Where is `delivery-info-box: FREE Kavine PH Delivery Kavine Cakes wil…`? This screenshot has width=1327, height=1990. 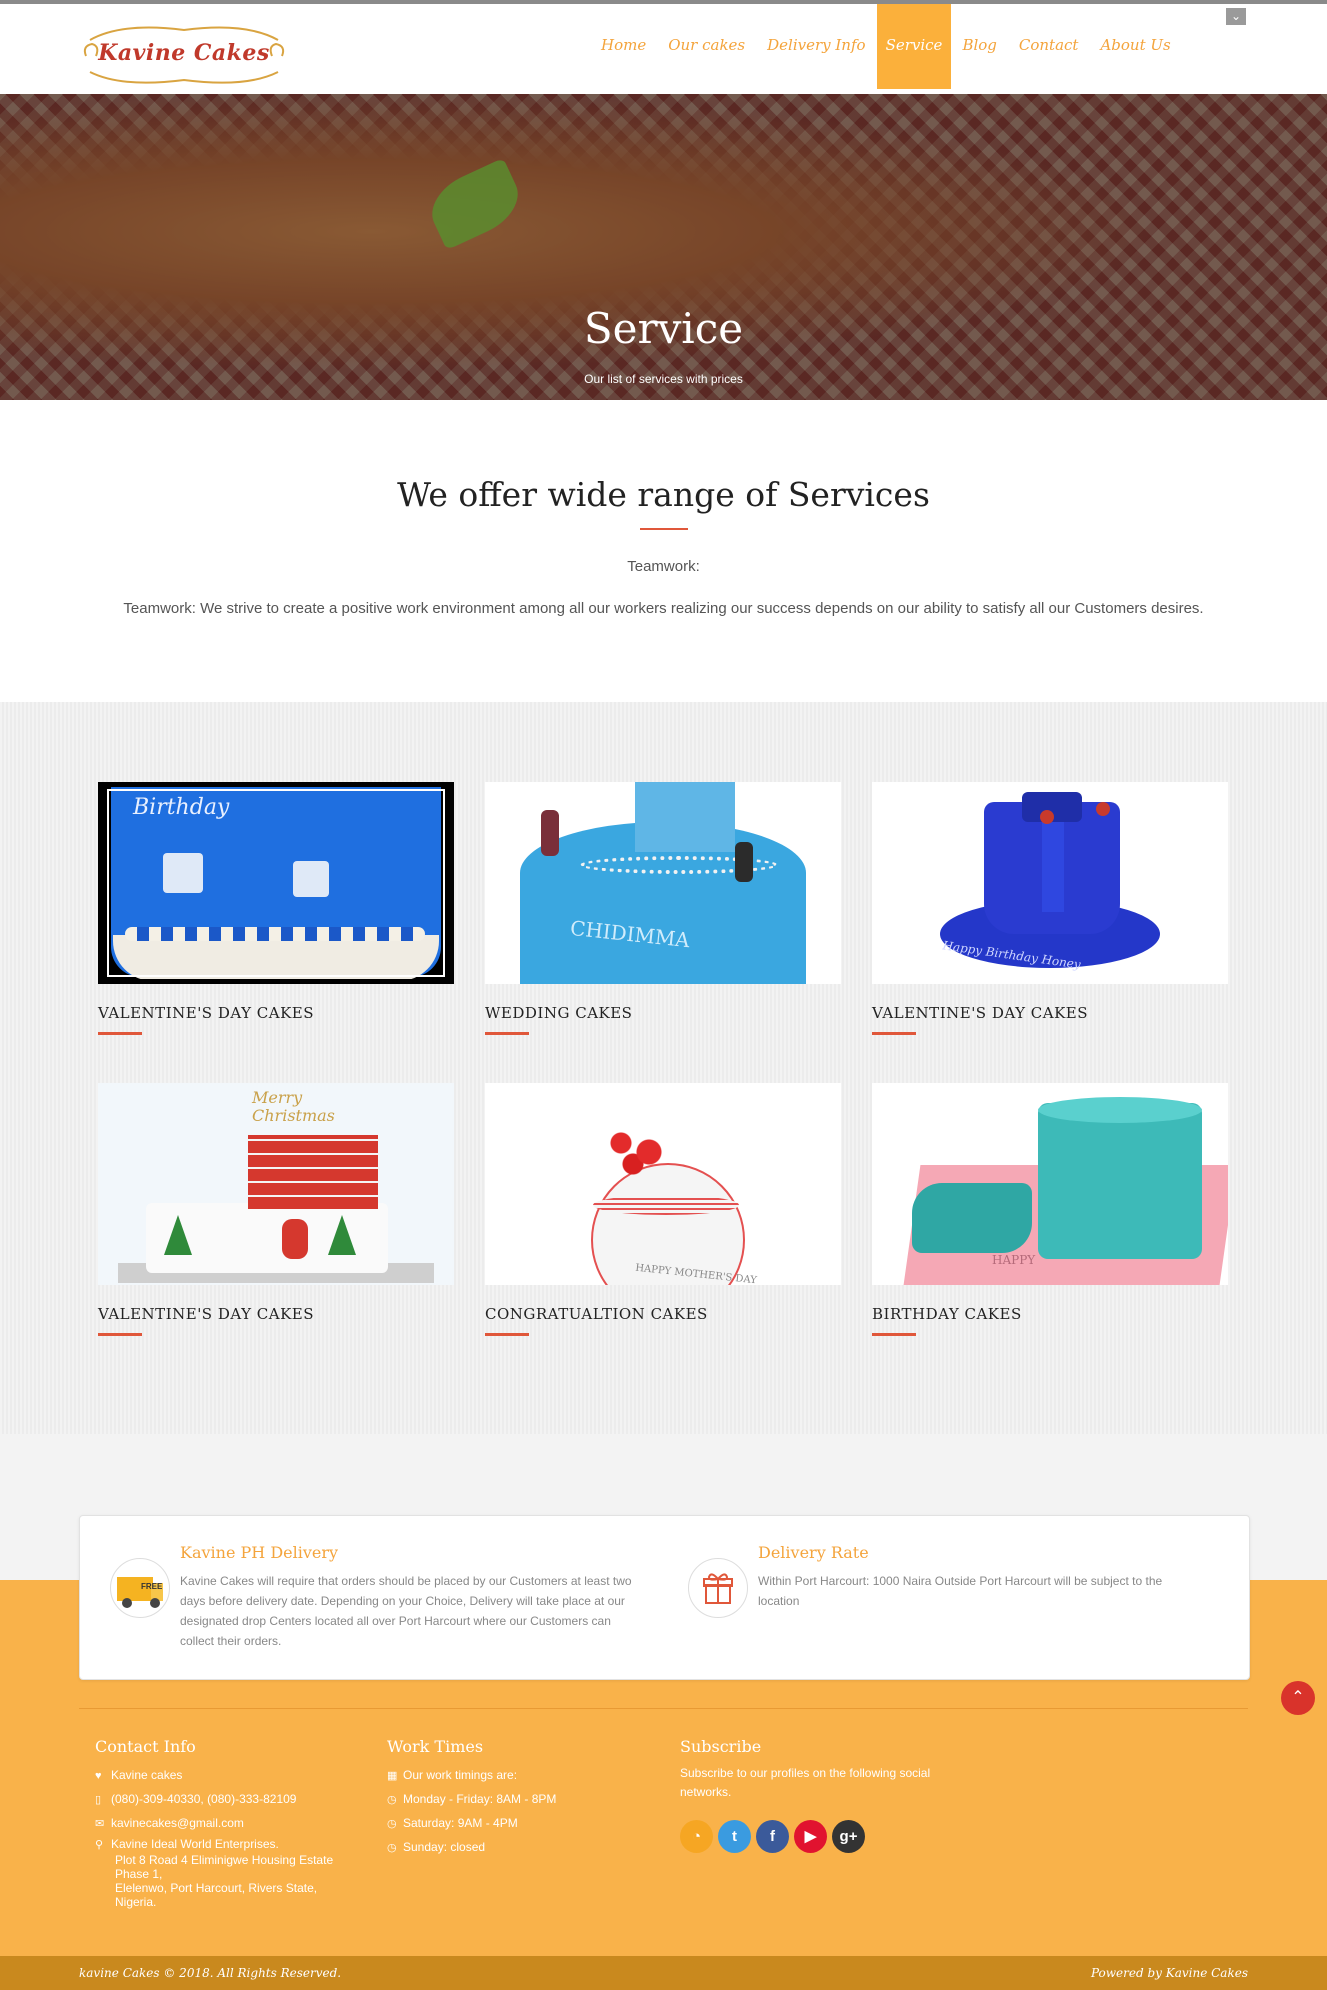
delivery-info-box: FREE Kavine PH Delivery Kavine Cakes wil… is located at coordinates (664, 1597).